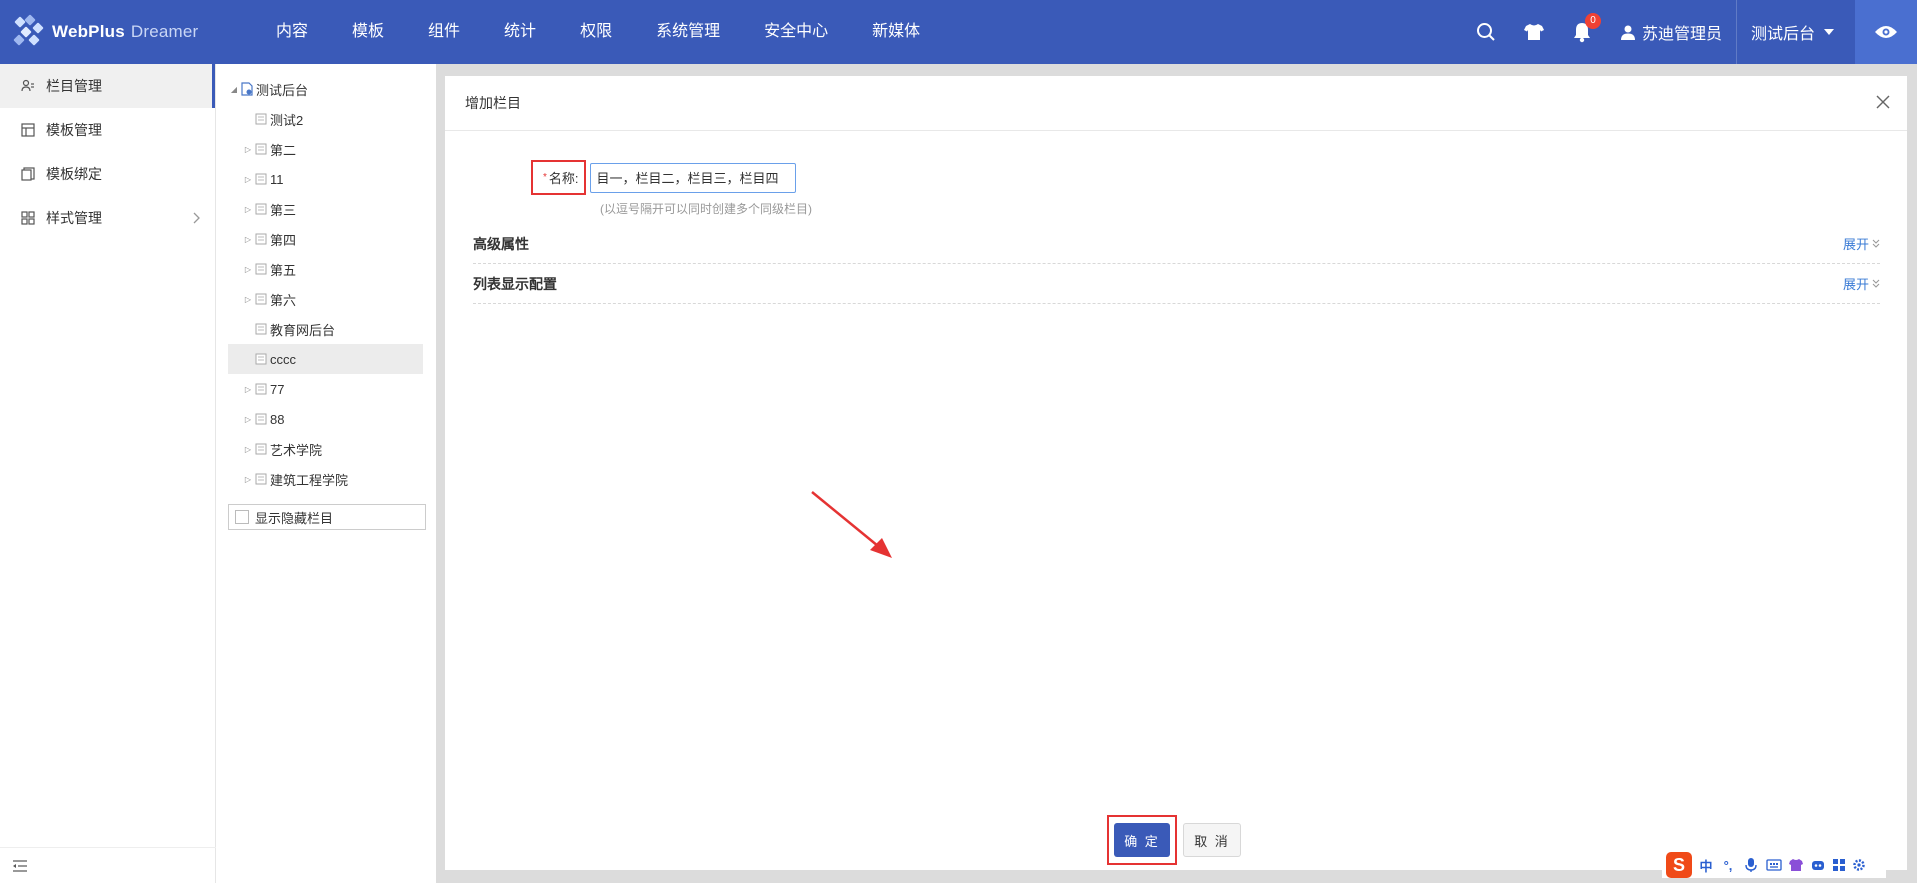  What do you see at coordinates (325, 179) in the screenshot?
I see `tree-node: ▷ 11` at bounding box center [325, 179].